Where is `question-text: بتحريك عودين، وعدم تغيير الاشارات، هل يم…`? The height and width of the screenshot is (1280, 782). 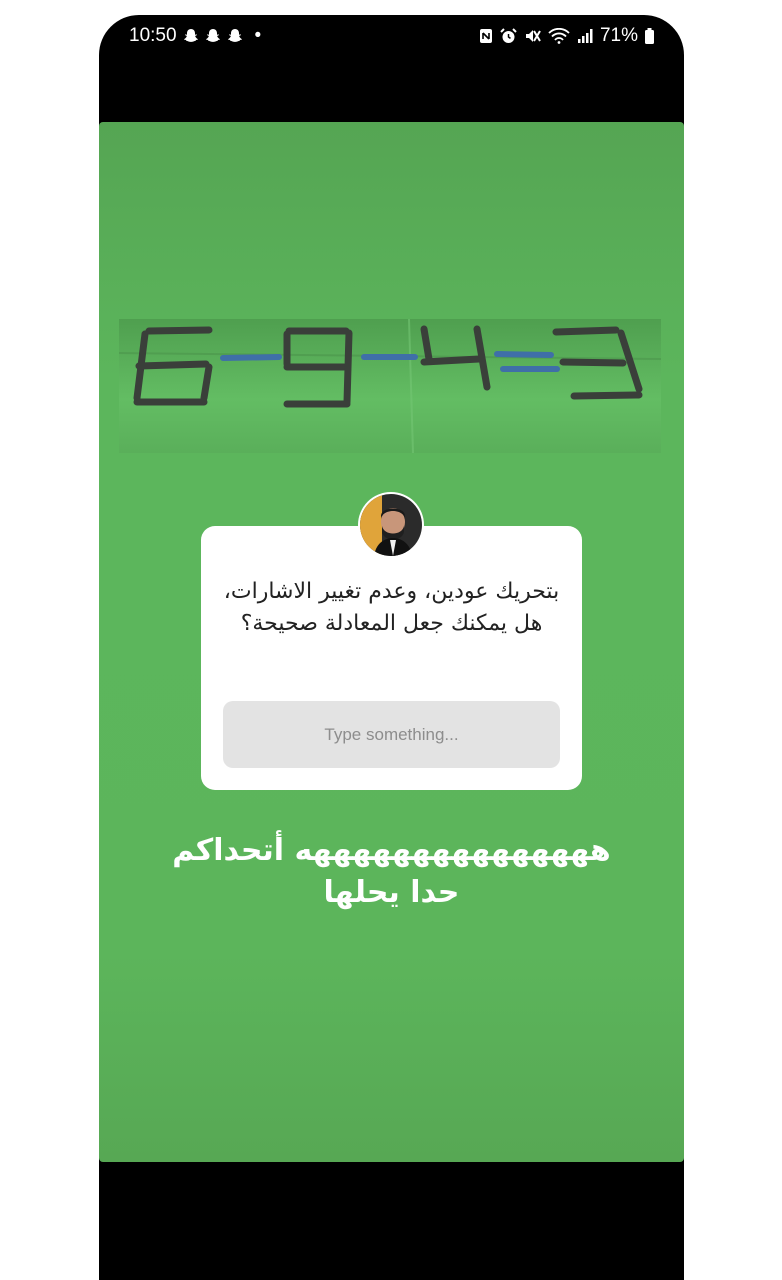
question-text: بتحريك عودين، وعدم تغيير الاشارات، هل يم… is located at coordinates (391, 607).